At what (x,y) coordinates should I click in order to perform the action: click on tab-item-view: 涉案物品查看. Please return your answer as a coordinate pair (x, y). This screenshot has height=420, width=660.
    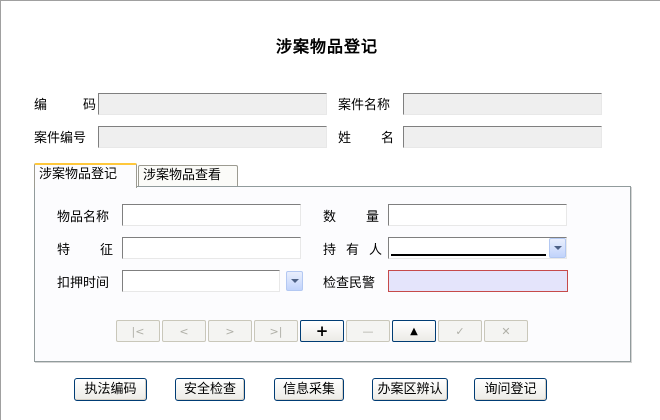
    Looking at the image, I should click on (188, 176).